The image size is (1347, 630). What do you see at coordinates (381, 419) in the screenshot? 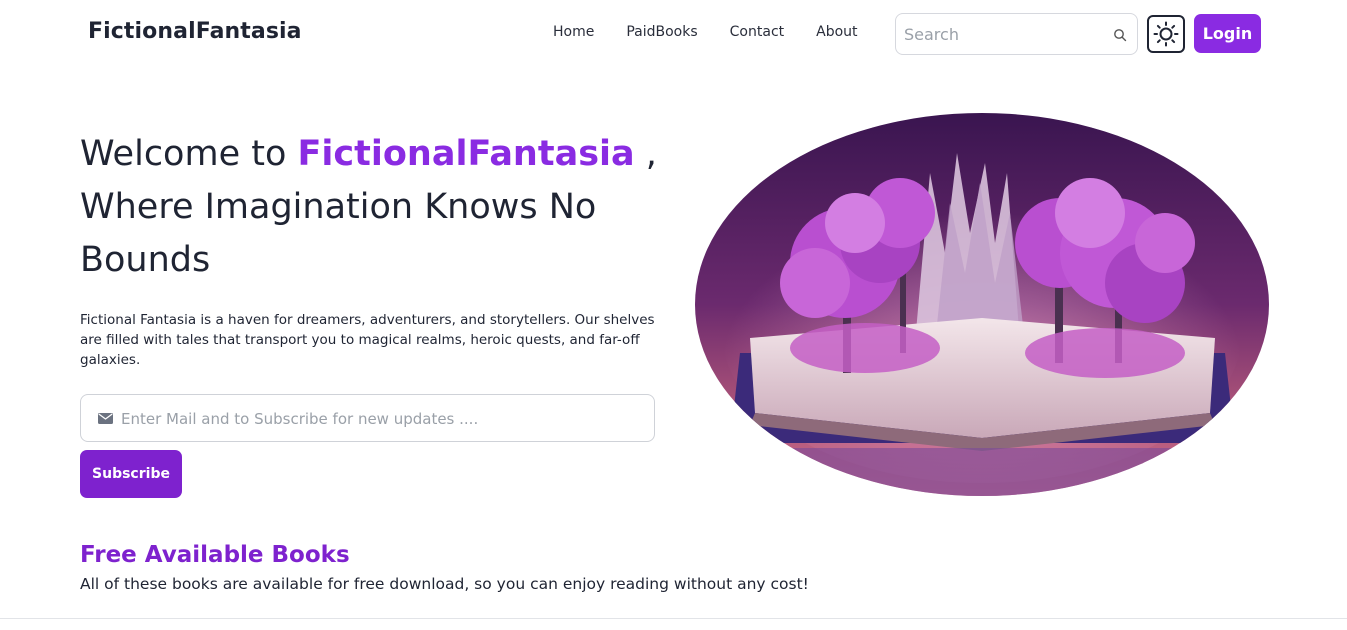
I see `subscribe-email-input` at bounding box center [381, 419].